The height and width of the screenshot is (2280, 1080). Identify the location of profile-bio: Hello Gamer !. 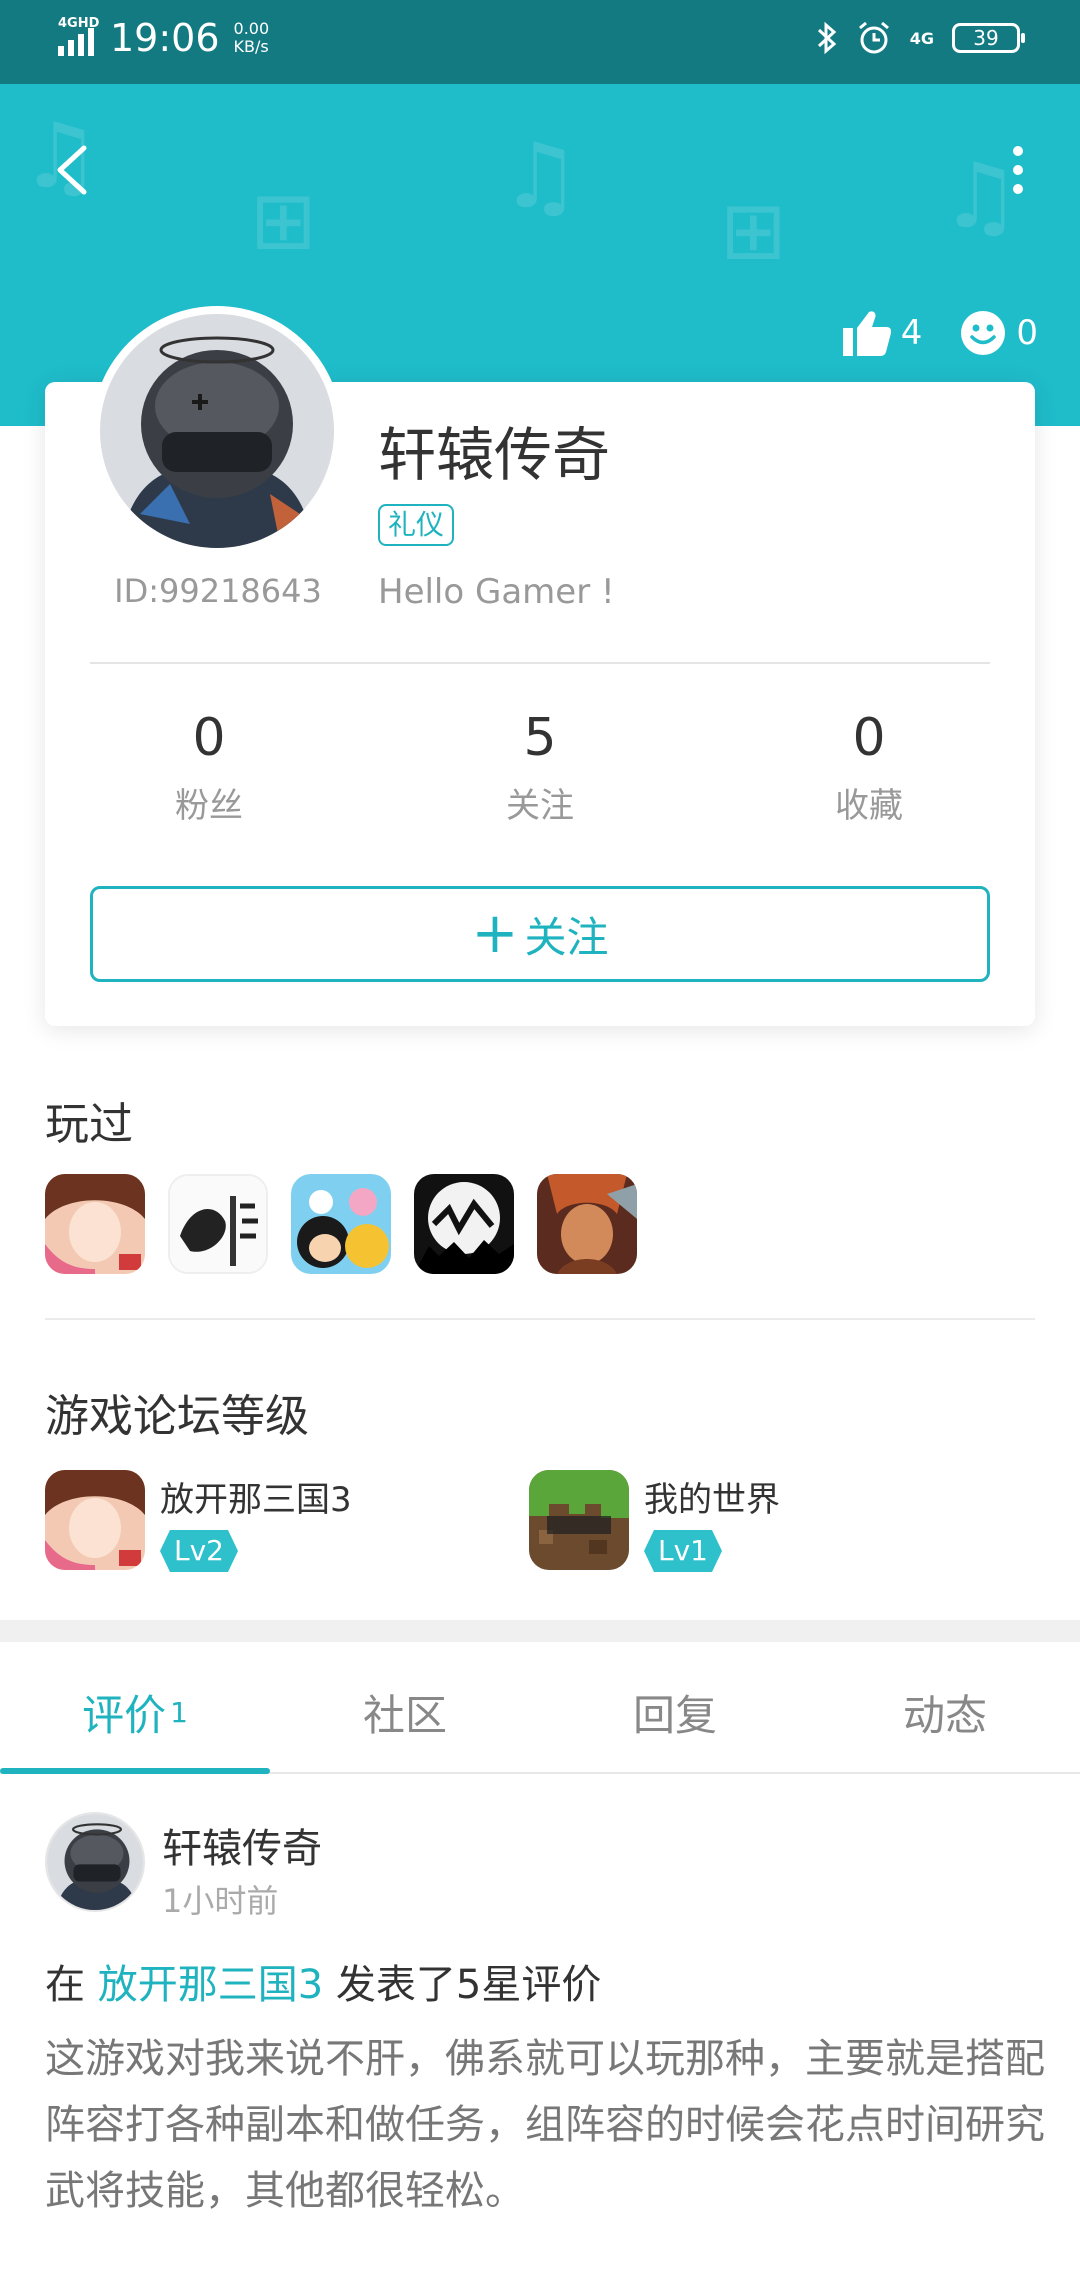
(496, 592).